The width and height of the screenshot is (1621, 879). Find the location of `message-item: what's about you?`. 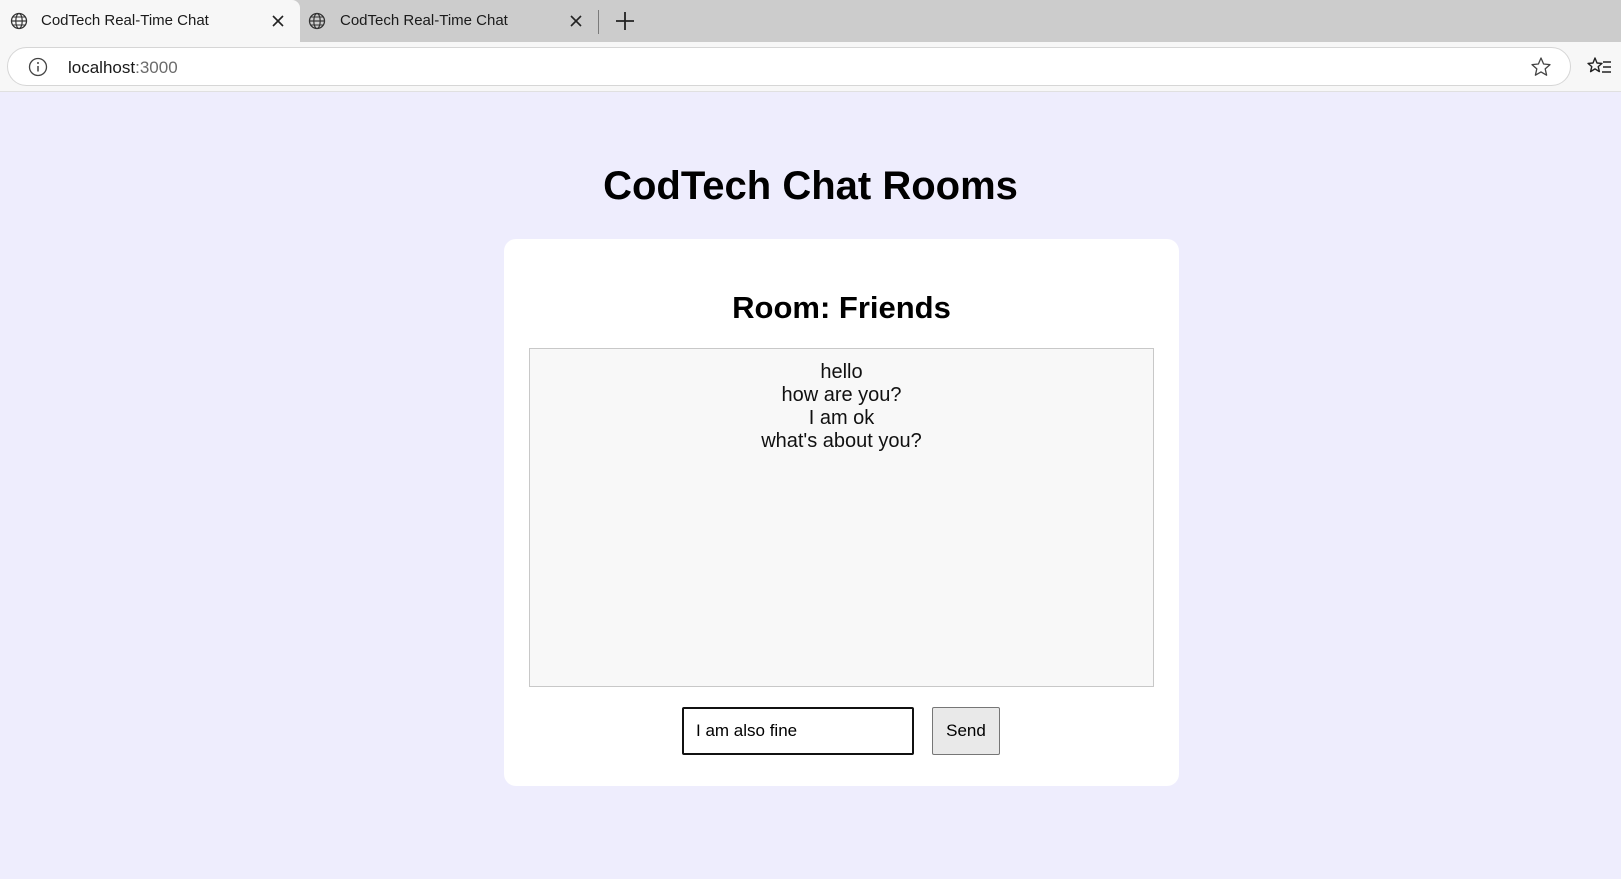

message-item: what's about you? is located at coordinates (841, 441).